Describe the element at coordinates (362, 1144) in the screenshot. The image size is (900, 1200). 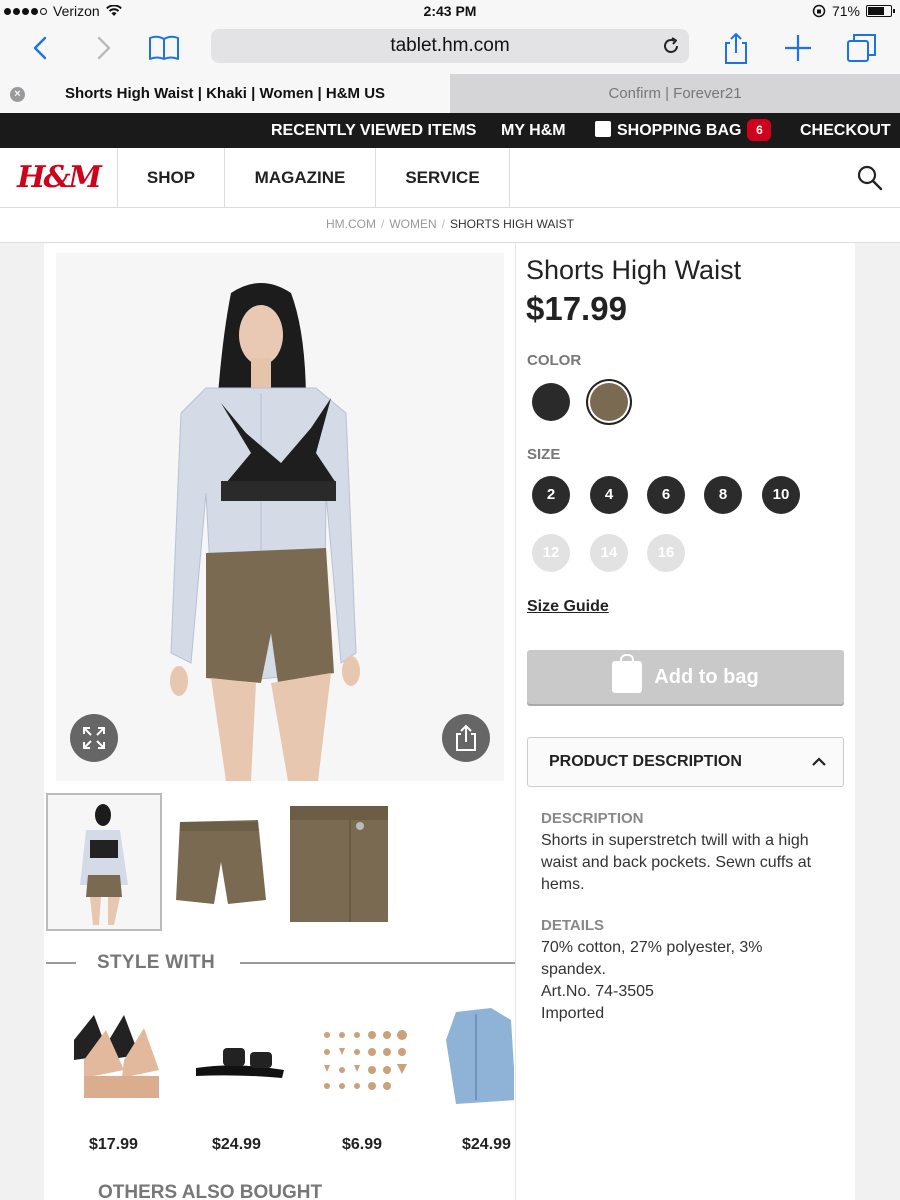
I see `rec-price: $6.99` at that location.